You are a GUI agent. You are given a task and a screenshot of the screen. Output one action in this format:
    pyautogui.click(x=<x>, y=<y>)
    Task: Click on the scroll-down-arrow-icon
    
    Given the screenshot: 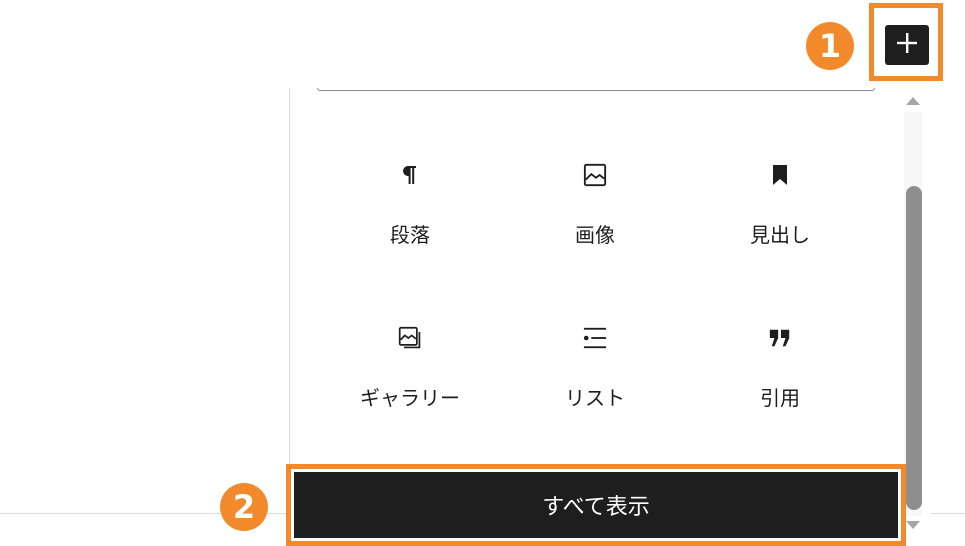 What is the action you would take?
    pyautogui.click(x=913, y=525)
    